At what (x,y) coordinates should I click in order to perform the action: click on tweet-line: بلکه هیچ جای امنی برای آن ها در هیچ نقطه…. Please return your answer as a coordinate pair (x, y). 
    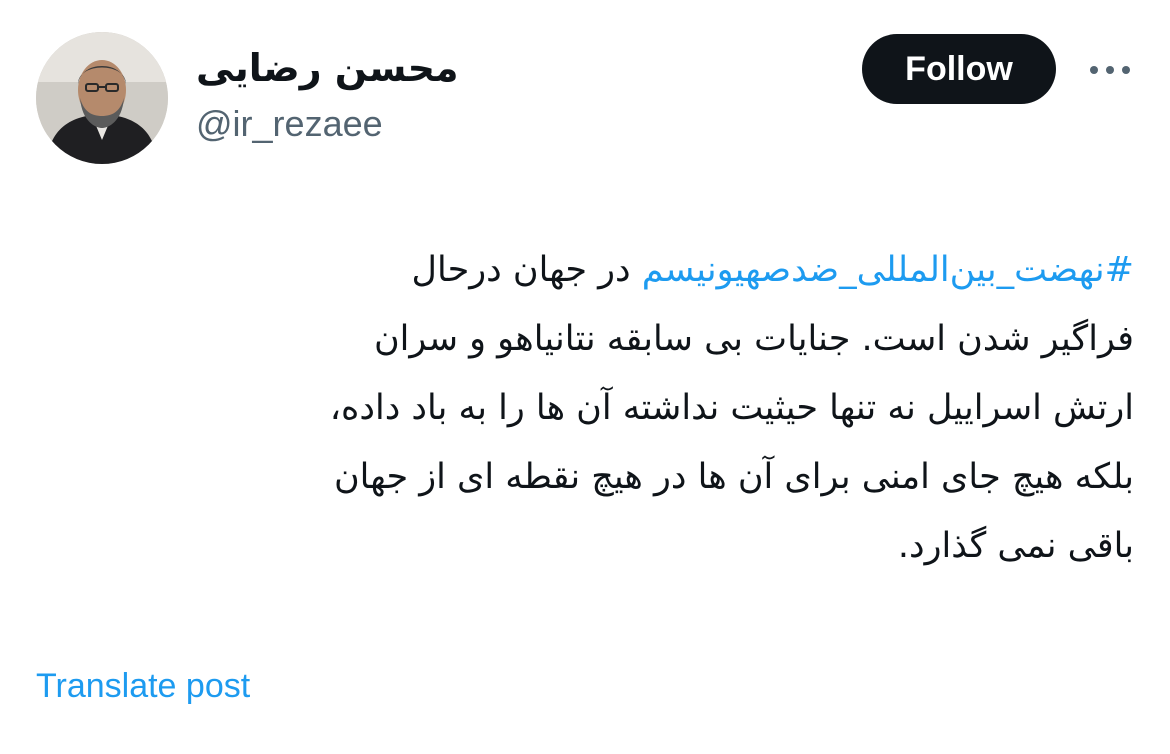
    Looking at the image, I should click on (733, 477).